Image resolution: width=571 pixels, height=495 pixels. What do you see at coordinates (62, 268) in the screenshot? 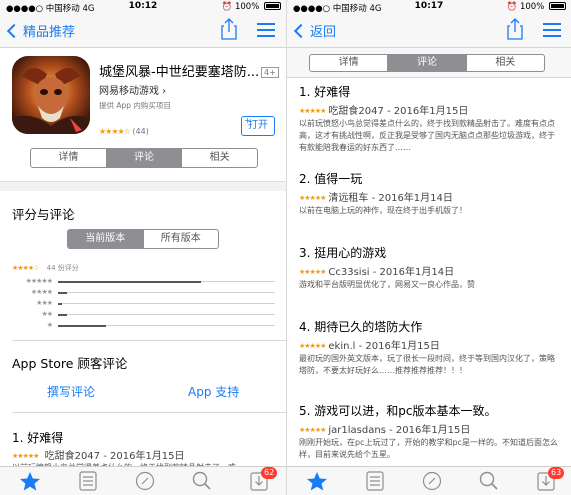
I see `summary-count: 44 份评分` at bounding box center [62, 268].